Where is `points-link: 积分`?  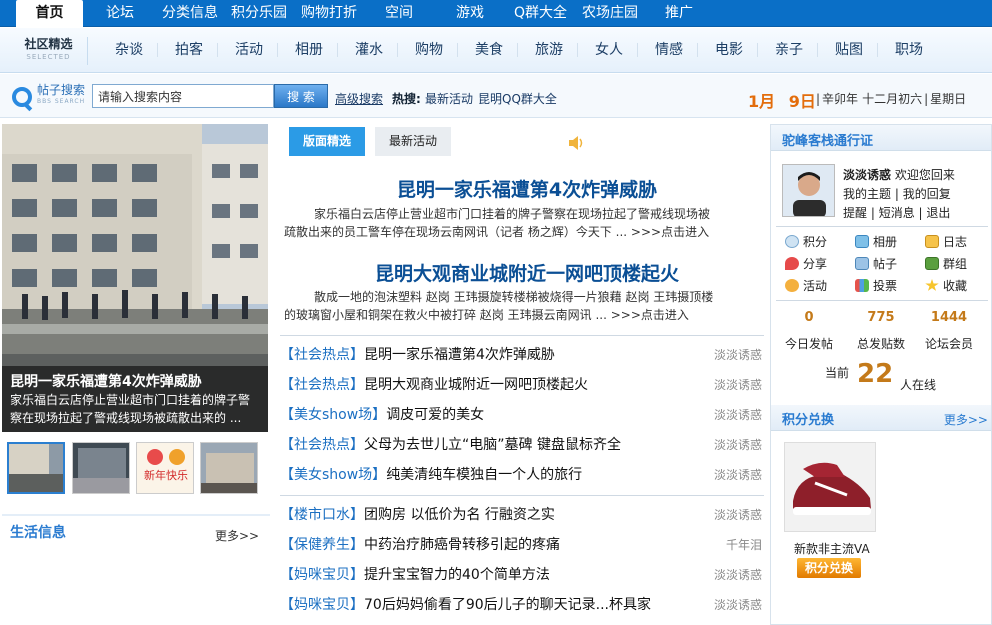
points-link: 积分 is located at coordinates (806, 241).